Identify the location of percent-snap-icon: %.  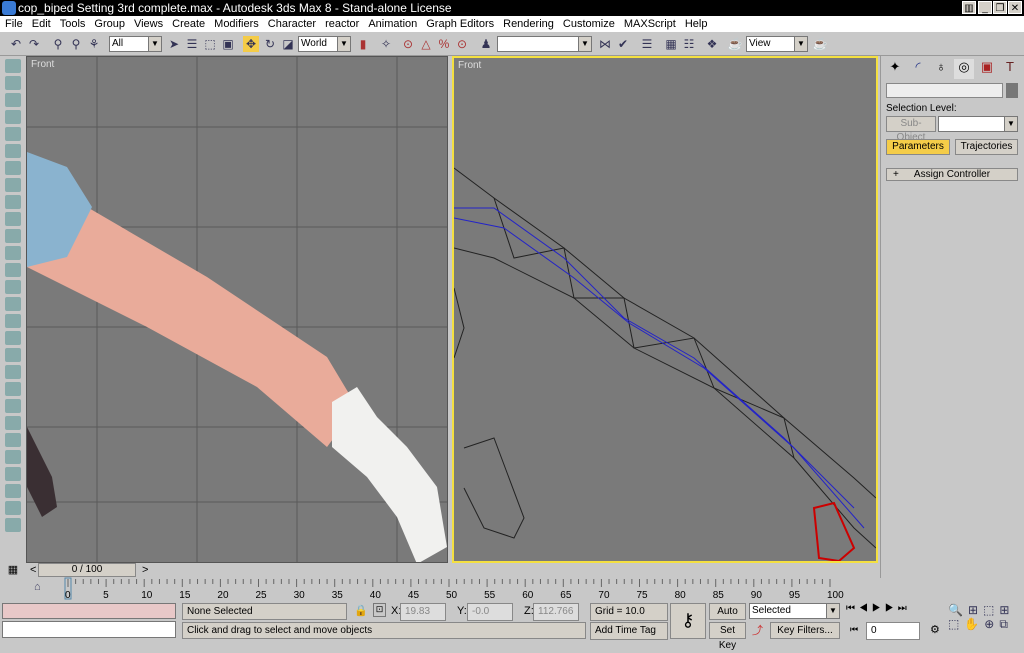
(444, 44).